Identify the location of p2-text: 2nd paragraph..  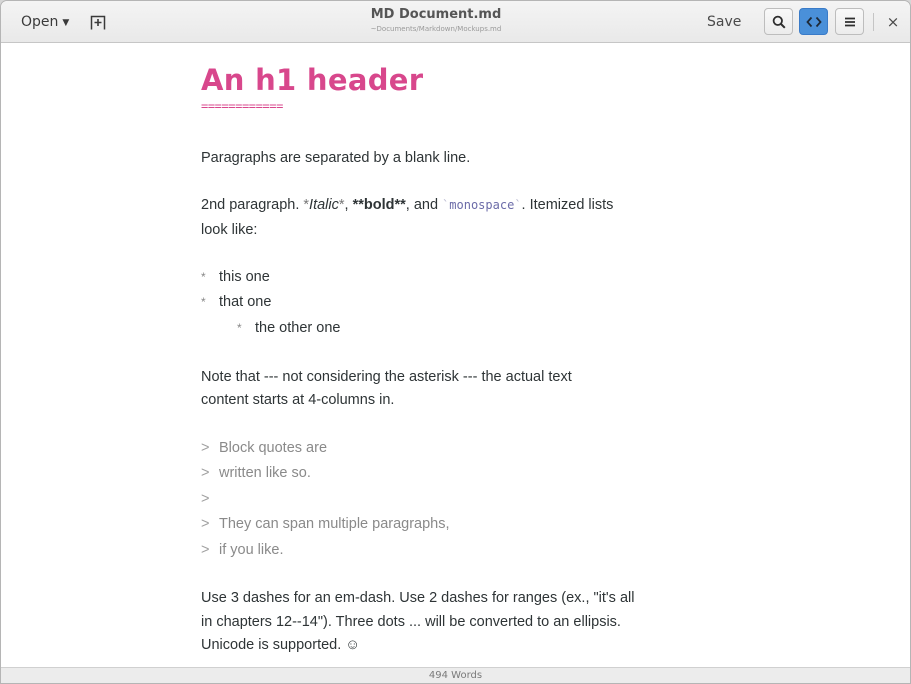
(252, 205).